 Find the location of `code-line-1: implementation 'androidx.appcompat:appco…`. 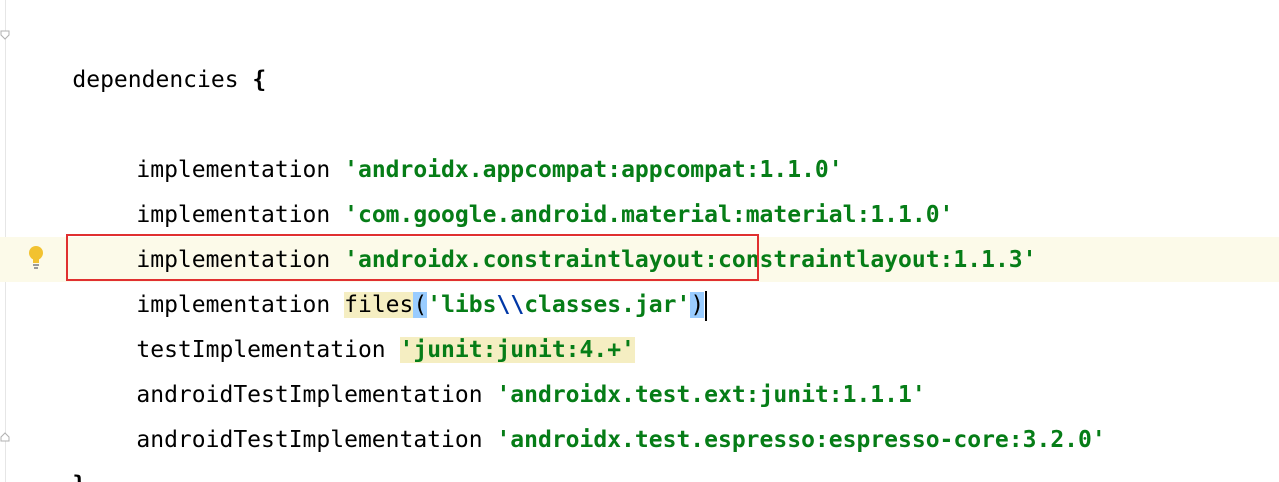

code-line-1: implementation 'androidx.appcompat:appco… is located at coordinates (461, 143).